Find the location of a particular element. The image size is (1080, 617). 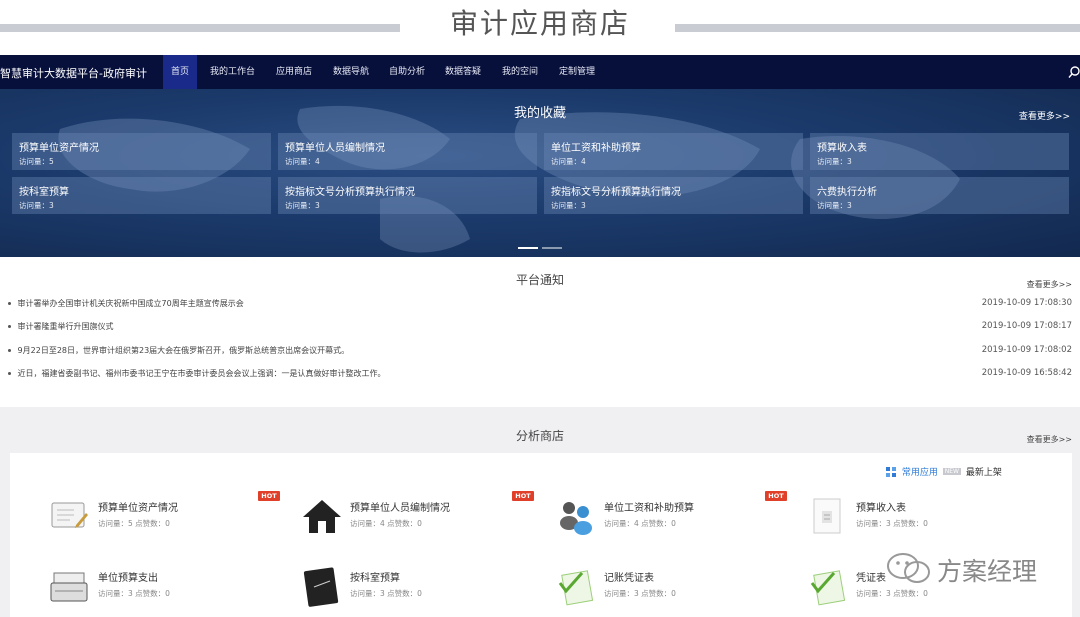

favorite-name: 按科室预算 is located at coordinates (44, 192).